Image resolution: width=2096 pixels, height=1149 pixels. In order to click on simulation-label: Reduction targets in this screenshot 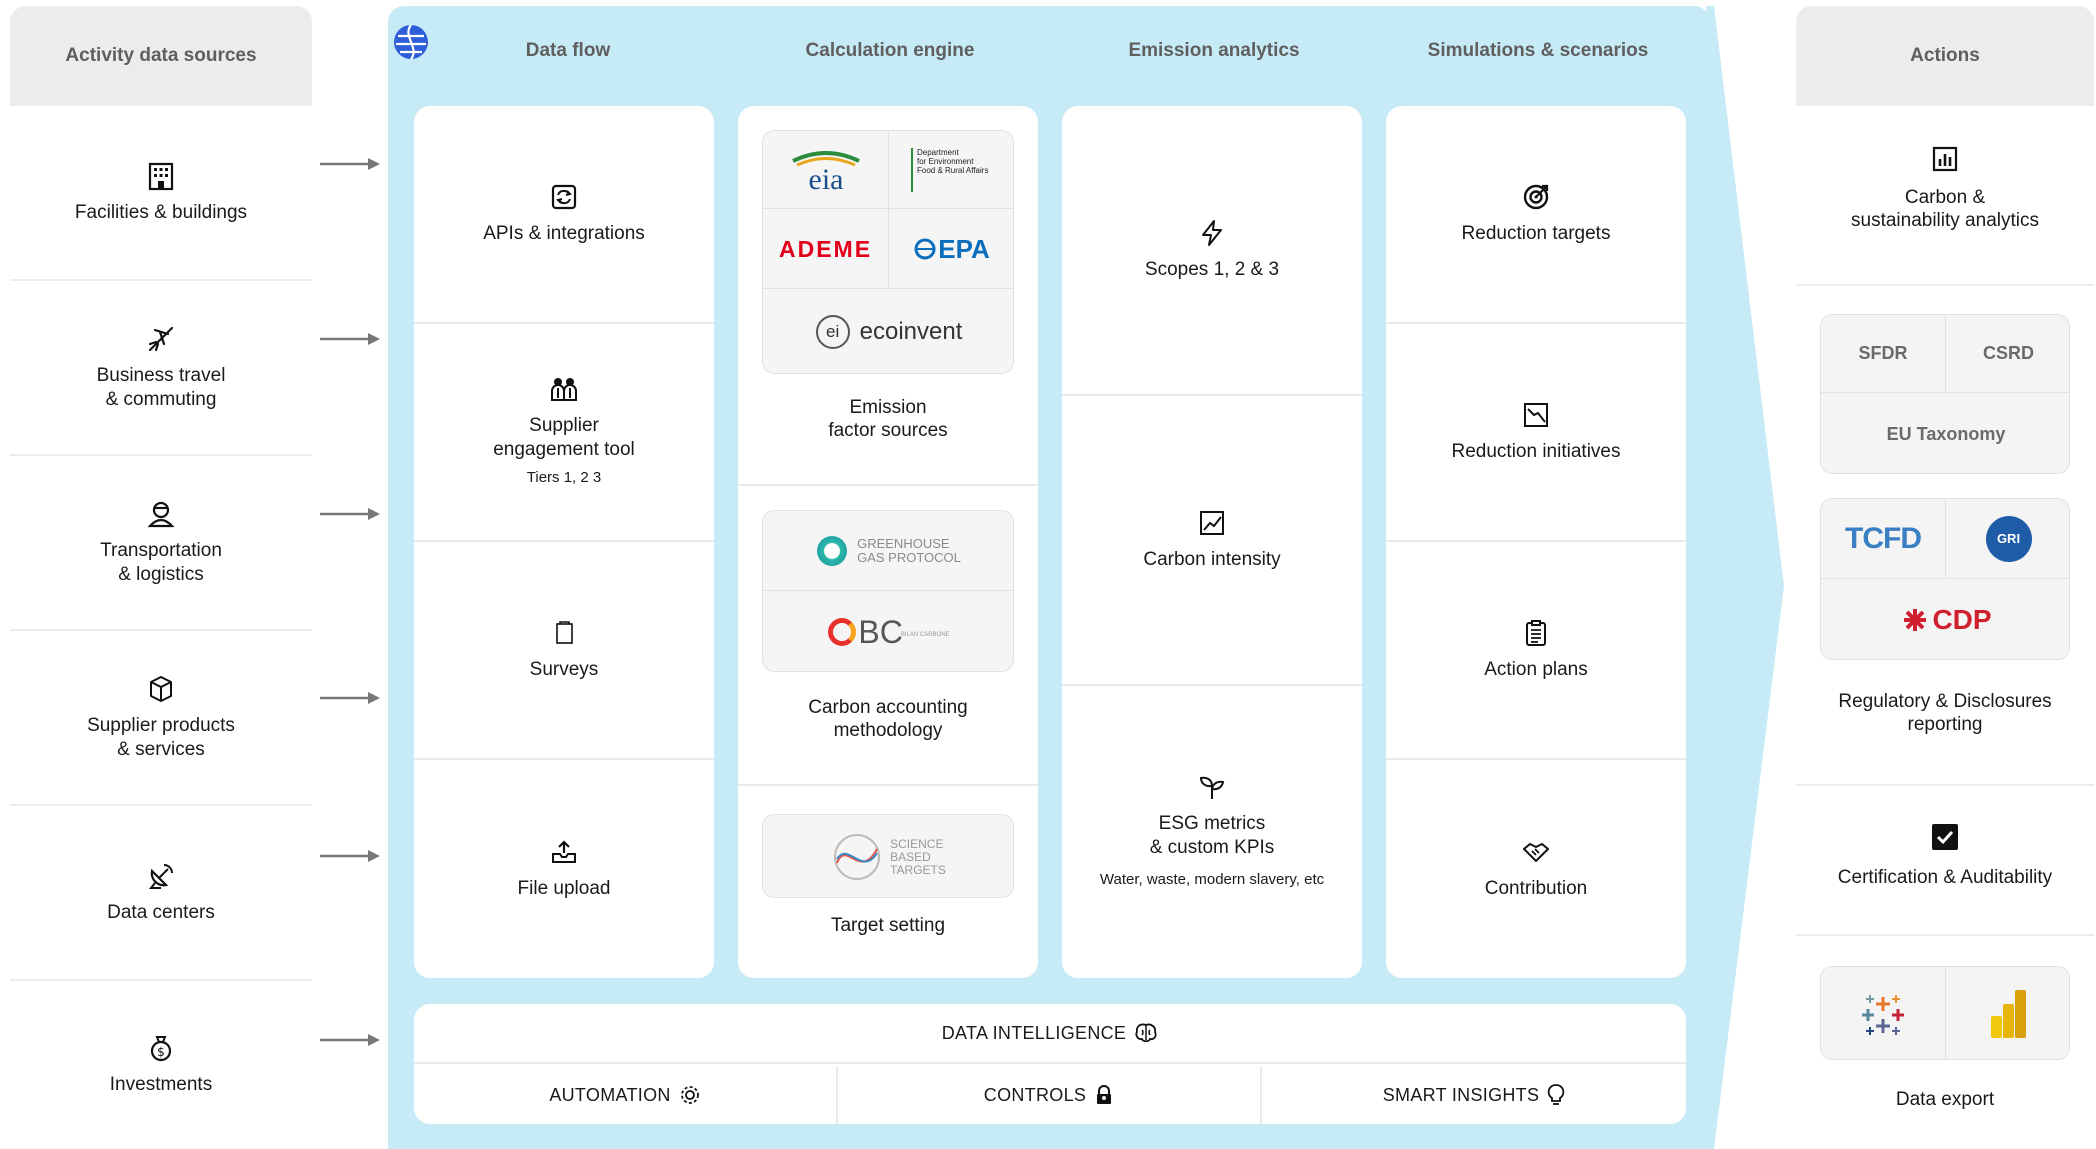, I will do `click(1536, 233)`.